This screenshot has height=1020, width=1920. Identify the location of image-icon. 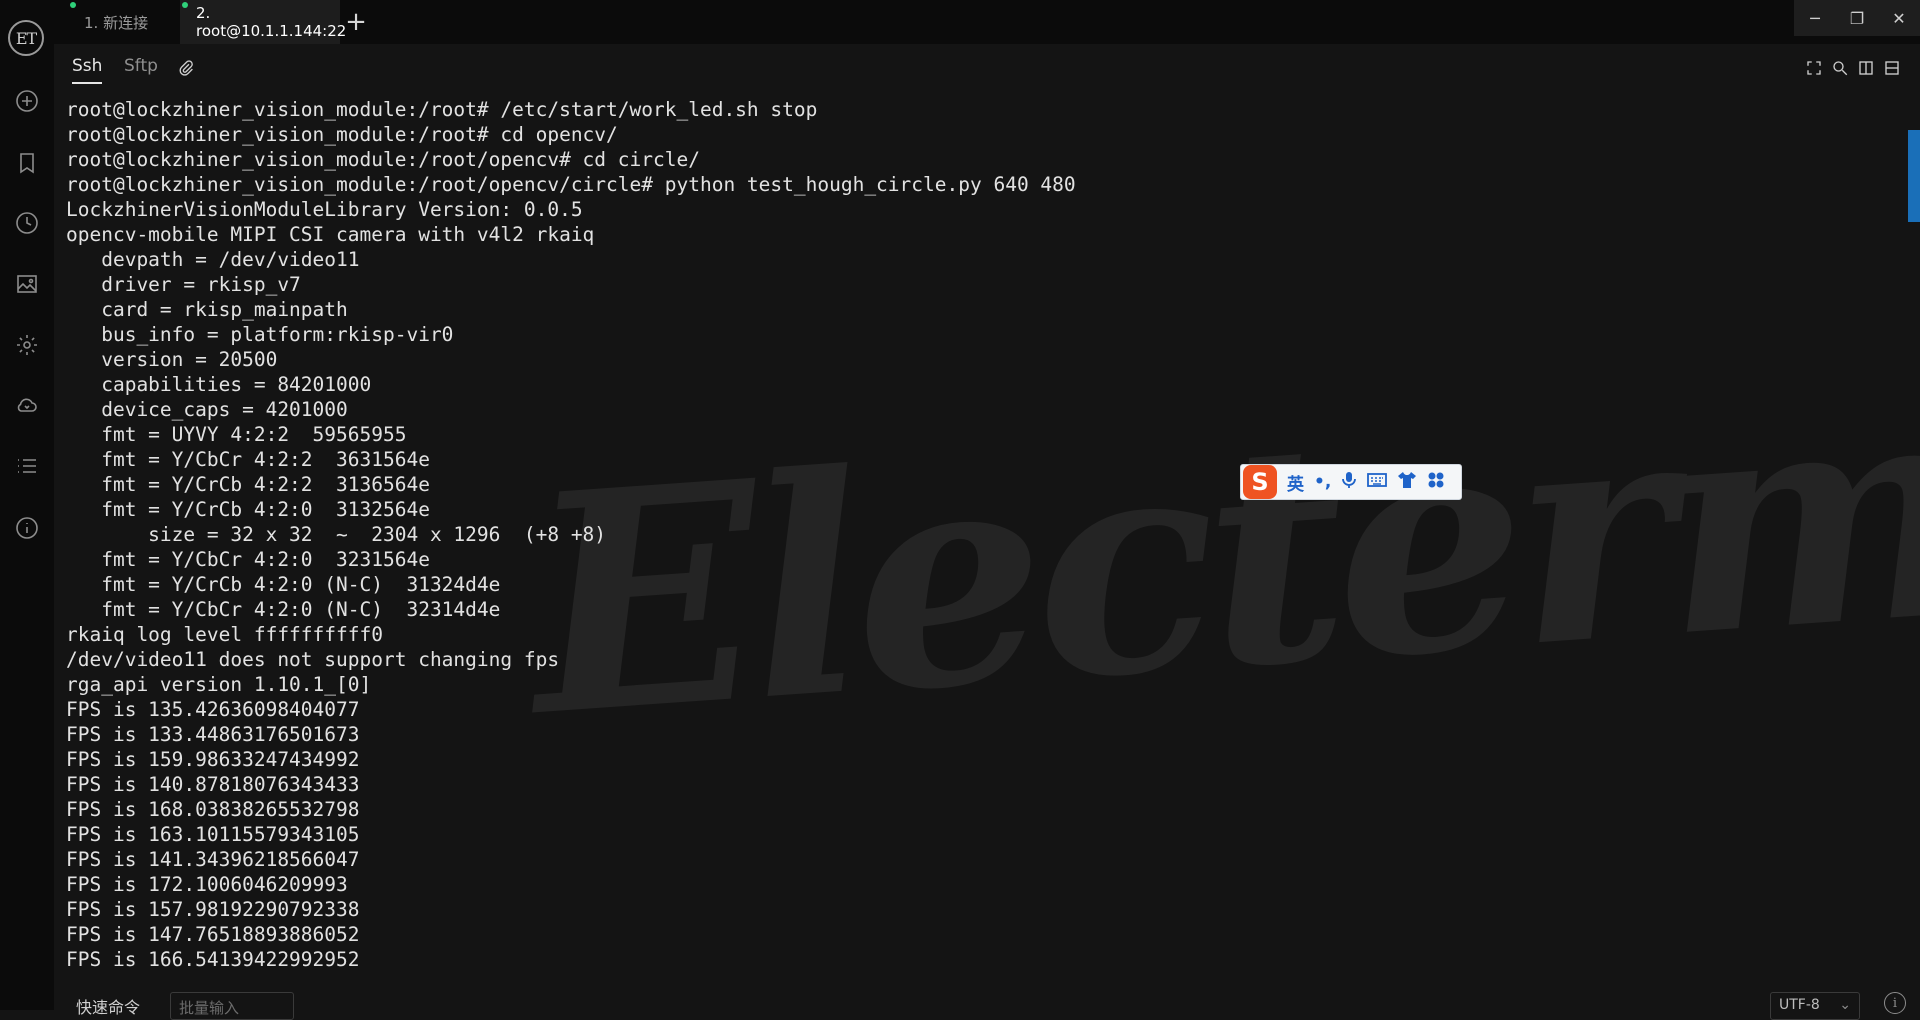
(27, 284).